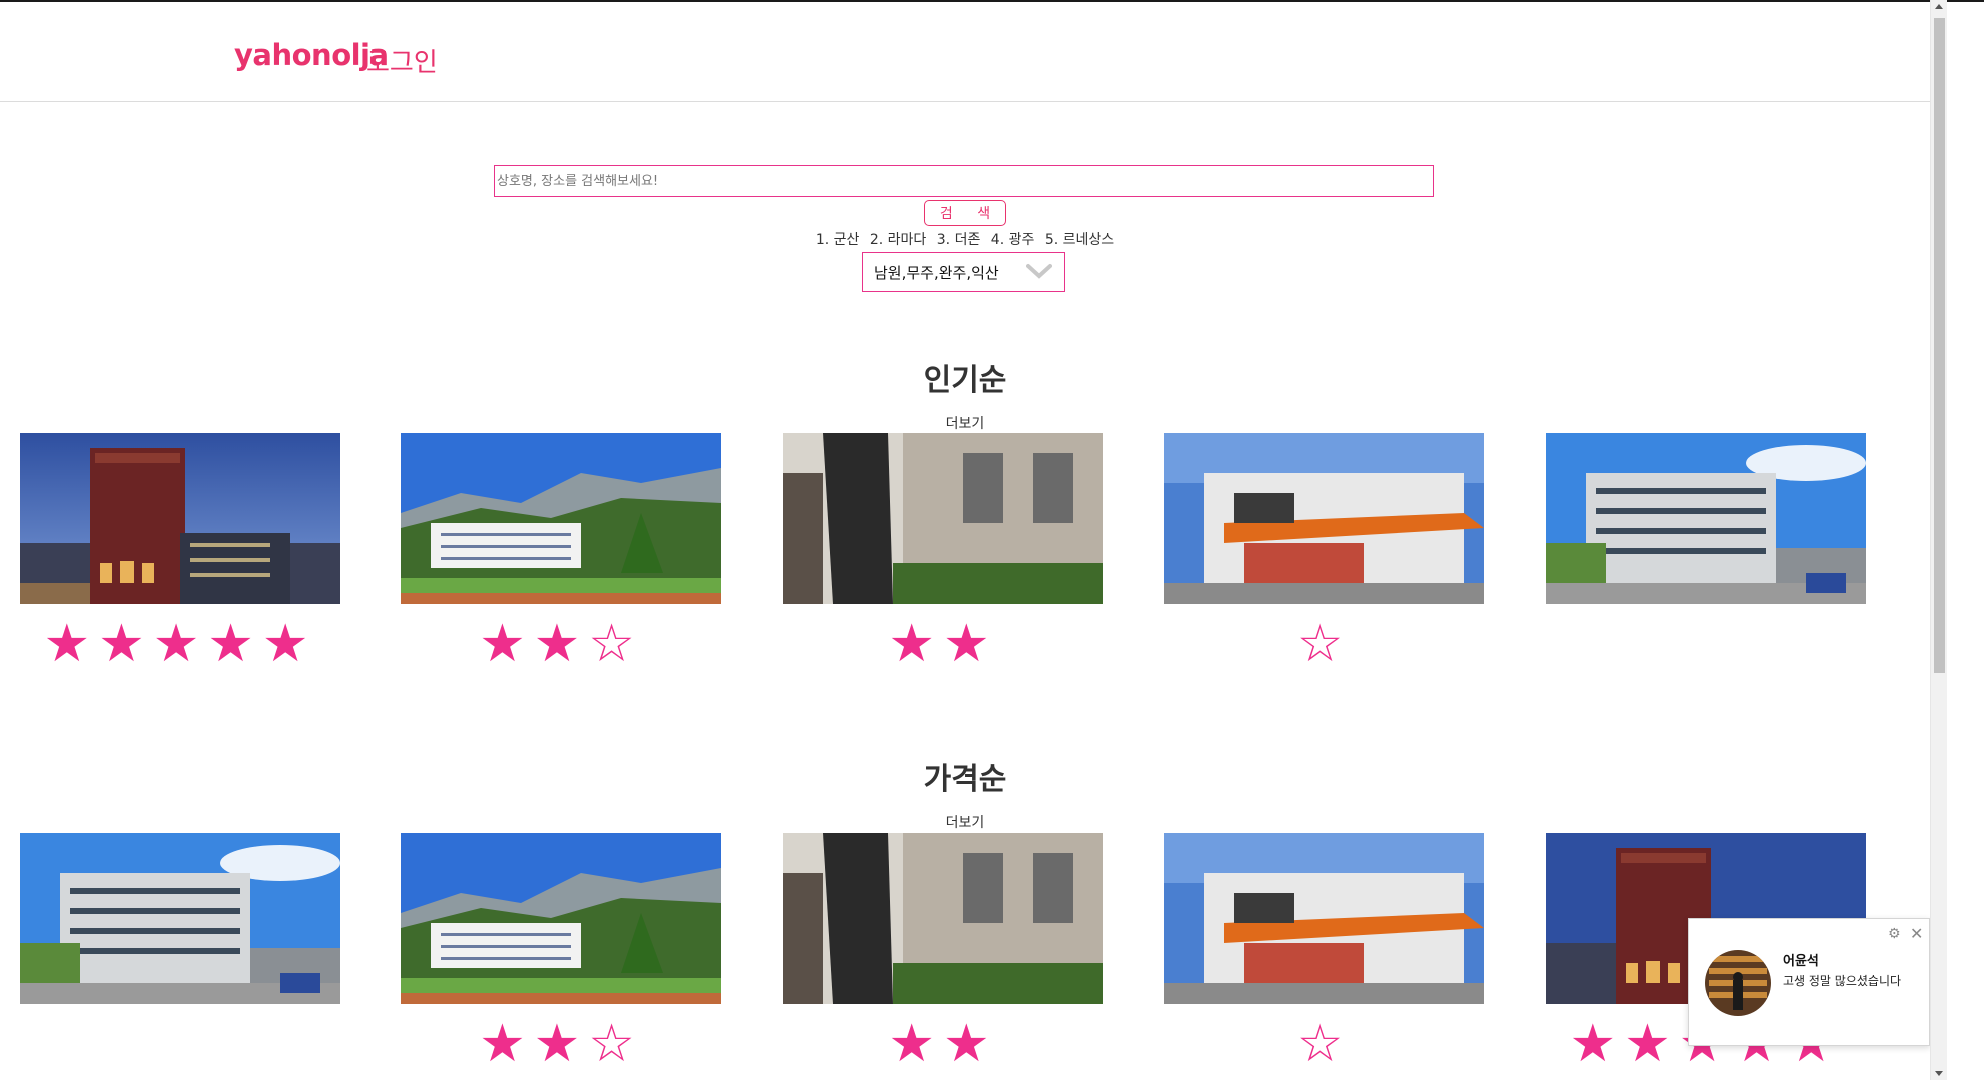 The image size is (1984, 1080). Describe the element at coordinates (1939, 345) in the screenshot. I see `scrollbar-thumb` at that location.